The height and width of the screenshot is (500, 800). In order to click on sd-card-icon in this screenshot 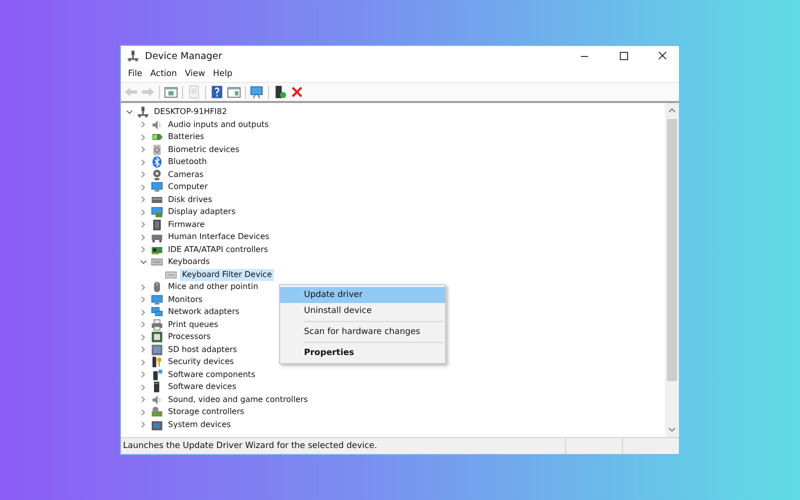, I will do `click(157, 350)`.